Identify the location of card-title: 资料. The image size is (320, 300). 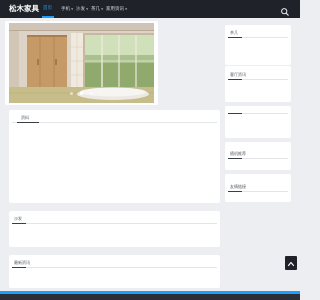
(25, 117).